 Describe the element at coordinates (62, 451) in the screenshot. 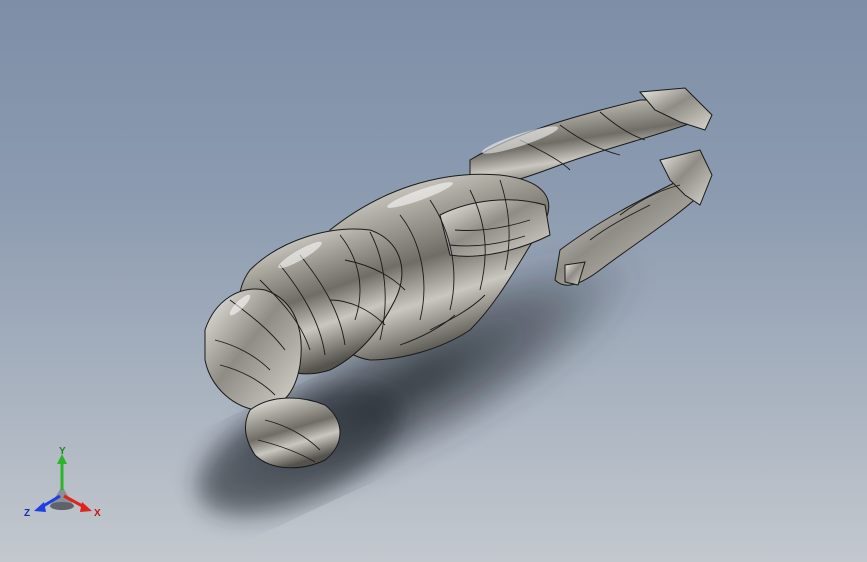

I see `y-axis-label: Y` at that location.